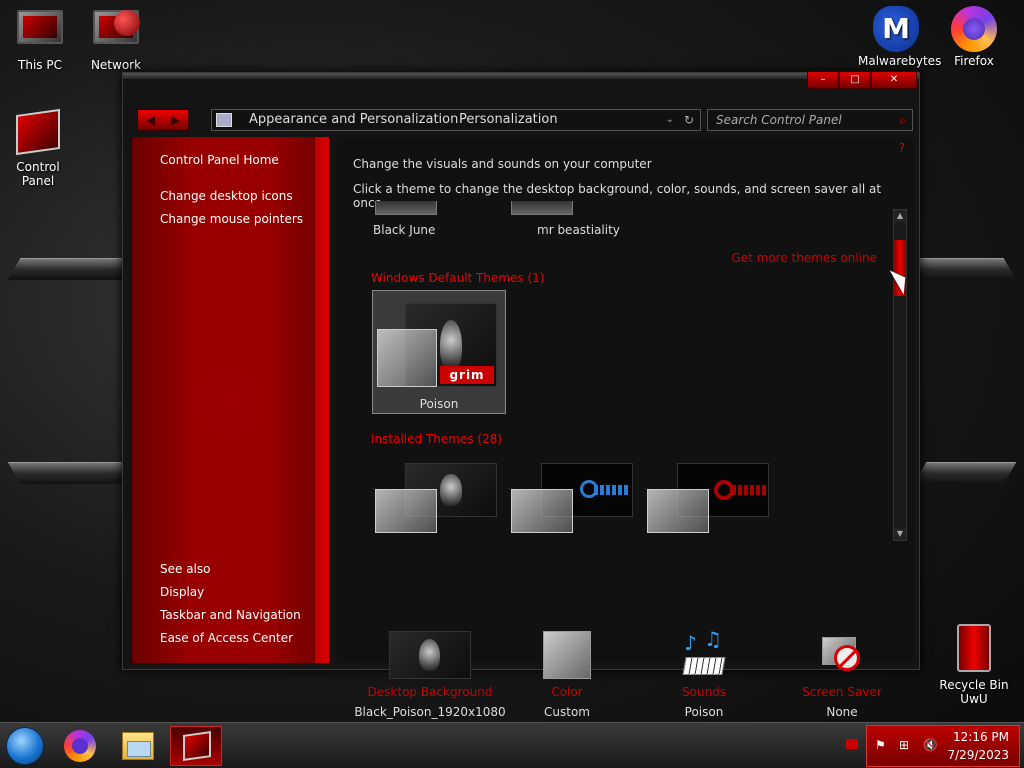 The width and height of the screenshot is (1024, 768). Describe the element at coordinates (508, 120) in the screenshot. I see `breadcrumb-personalization: Personalization` at that location.